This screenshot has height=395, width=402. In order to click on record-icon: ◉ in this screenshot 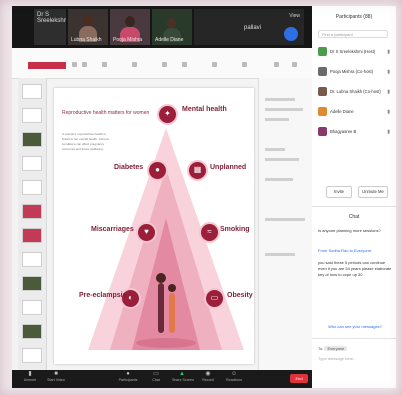, I will do `click(208, 374)`.